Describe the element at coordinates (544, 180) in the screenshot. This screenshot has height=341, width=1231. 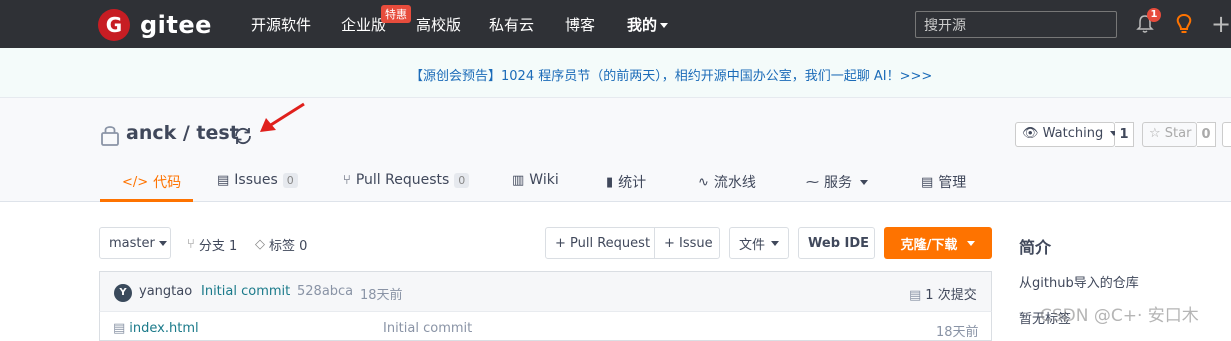
I see `tab-label: Wiki` at that location.